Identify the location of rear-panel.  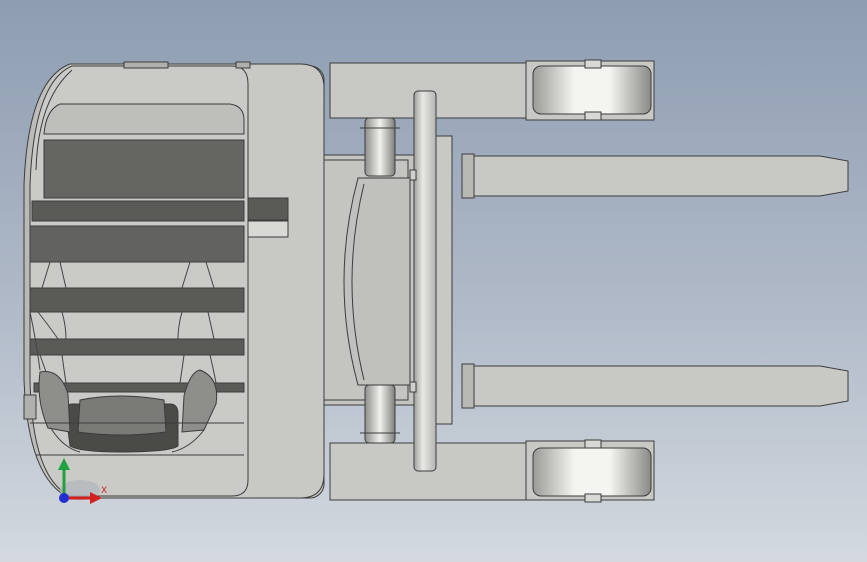
(144, 119).